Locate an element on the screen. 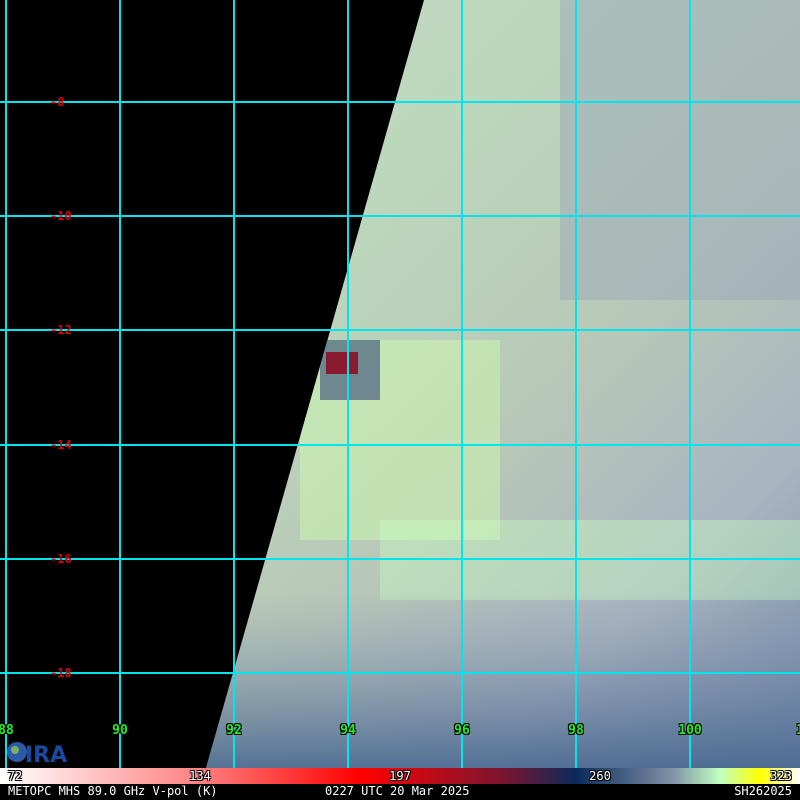  lon-label: 96 is located at coordinates (462, 730).